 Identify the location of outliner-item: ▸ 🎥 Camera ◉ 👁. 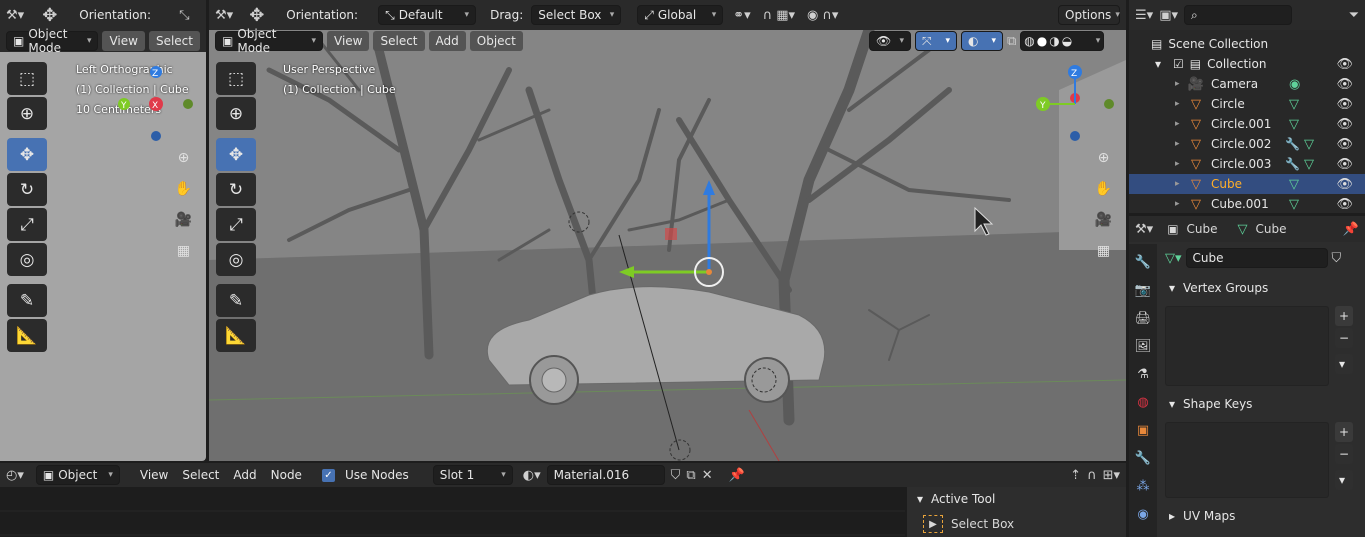
(1247, 84).